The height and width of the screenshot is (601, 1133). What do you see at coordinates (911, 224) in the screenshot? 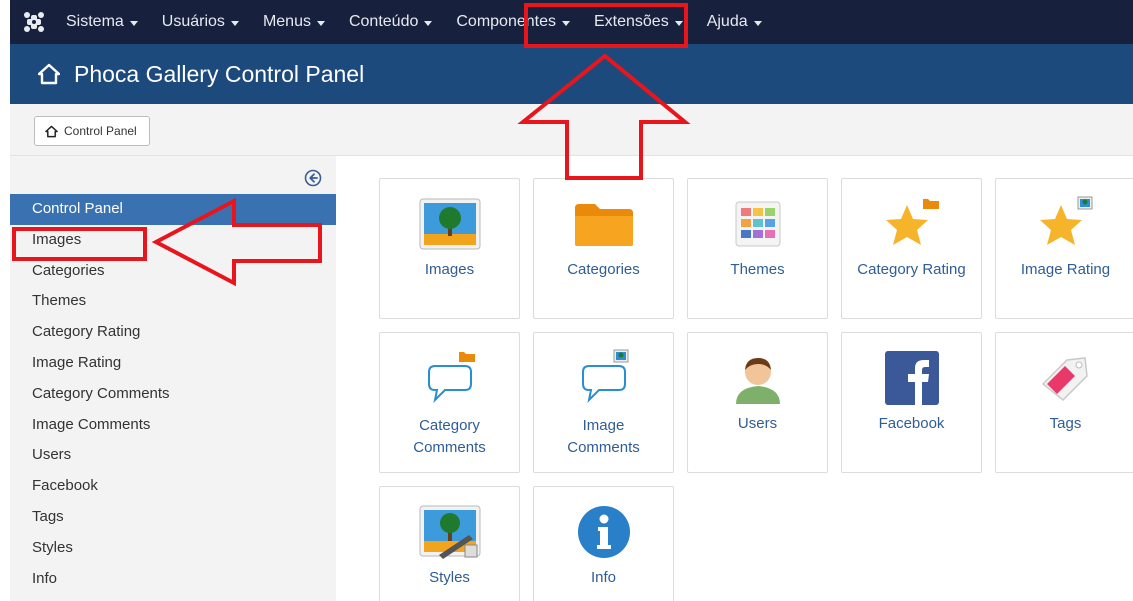
I see `star-folder-icon` at bounding box center [911, 224].